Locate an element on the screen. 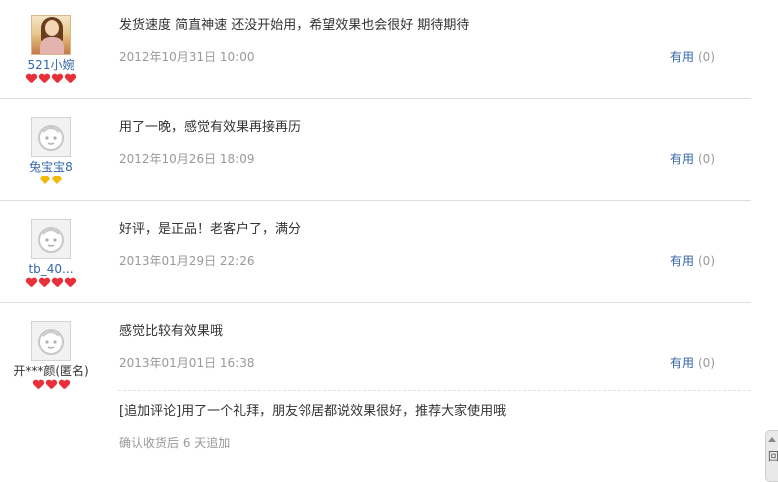 The image size is (778, 482). reviewer-info: 521小婉 is located at coordinates (51, 49).